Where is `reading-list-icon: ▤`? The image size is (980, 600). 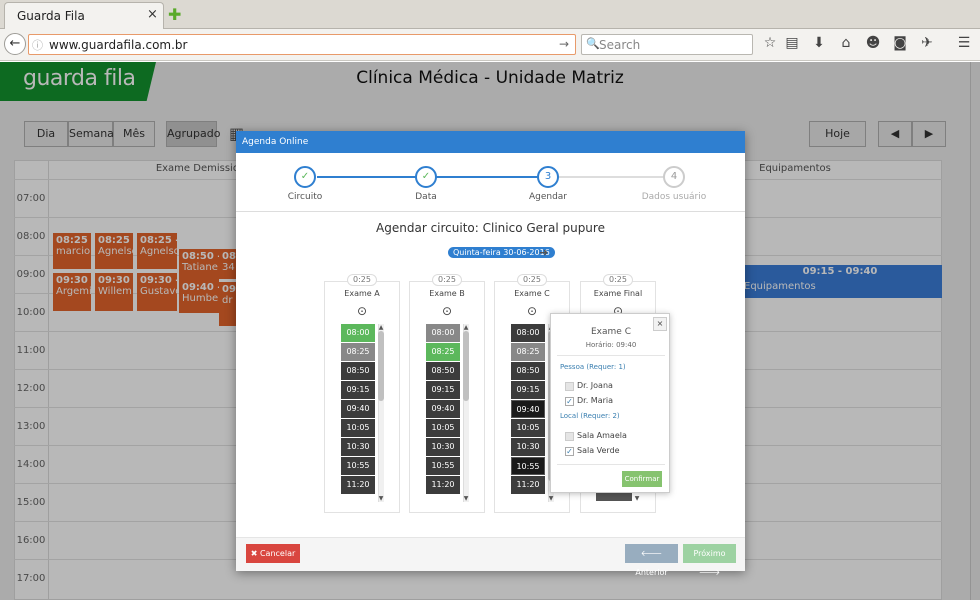 reading-list-icon: ▤ is located at coordinates (792, 43).